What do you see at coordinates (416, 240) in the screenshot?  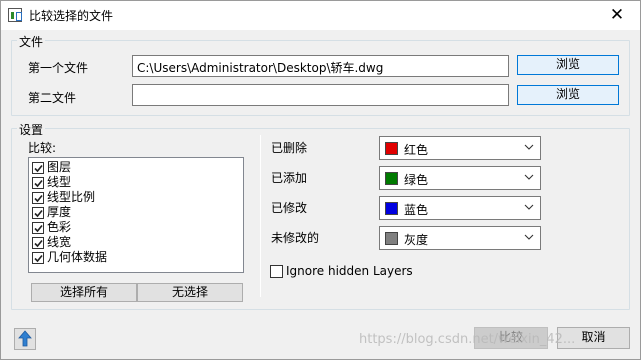 I see `unmodified-color-value: 灰度` at bounding box center [416, 240].